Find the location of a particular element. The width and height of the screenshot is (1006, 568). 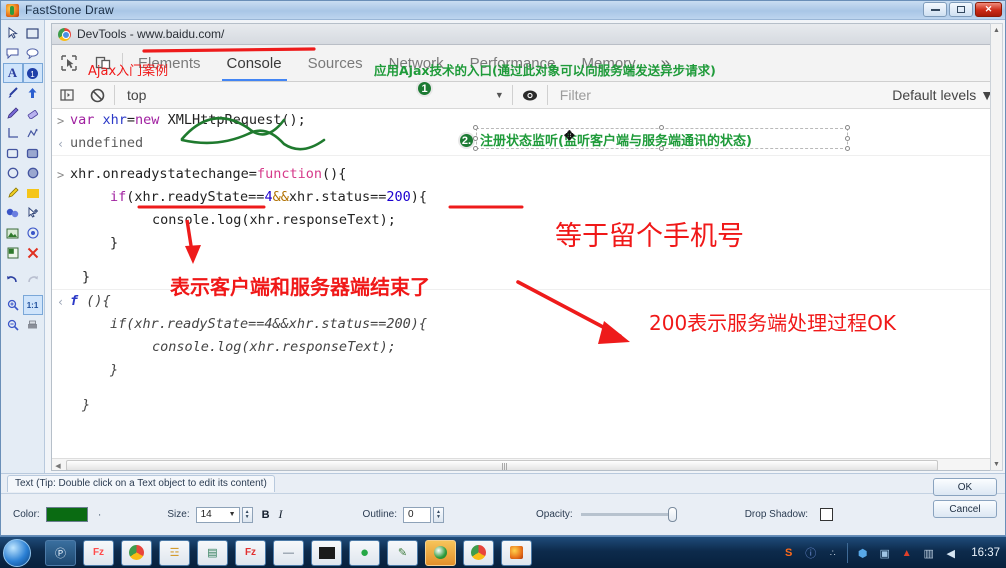

tray-graphics-icon: ▲ is located at coordinates (906, 553).